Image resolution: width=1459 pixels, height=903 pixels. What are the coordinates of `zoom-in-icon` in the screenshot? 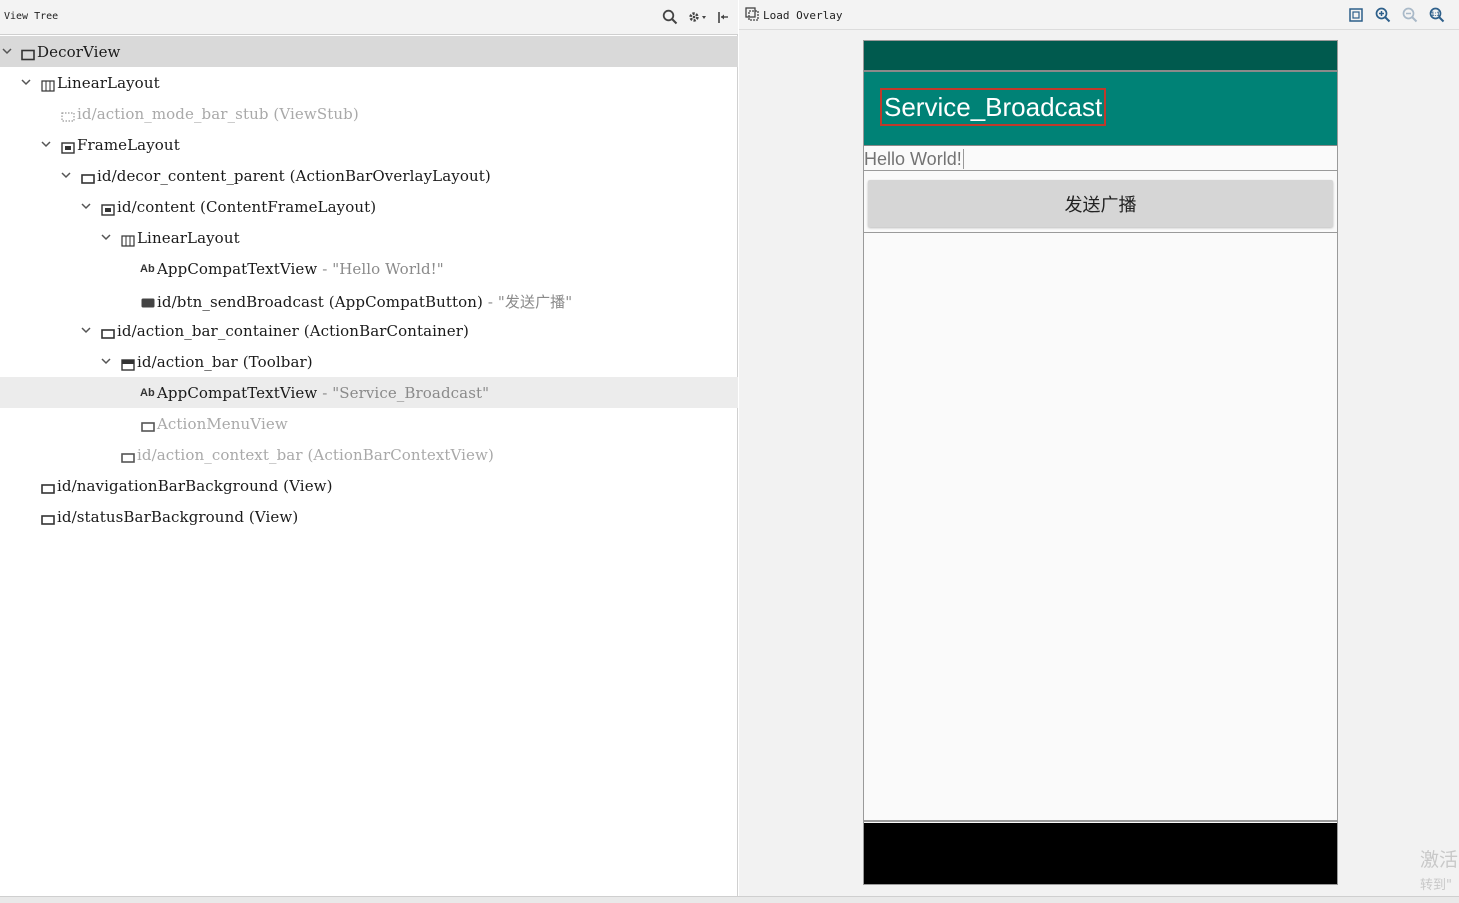 It's located at (1383, 15).